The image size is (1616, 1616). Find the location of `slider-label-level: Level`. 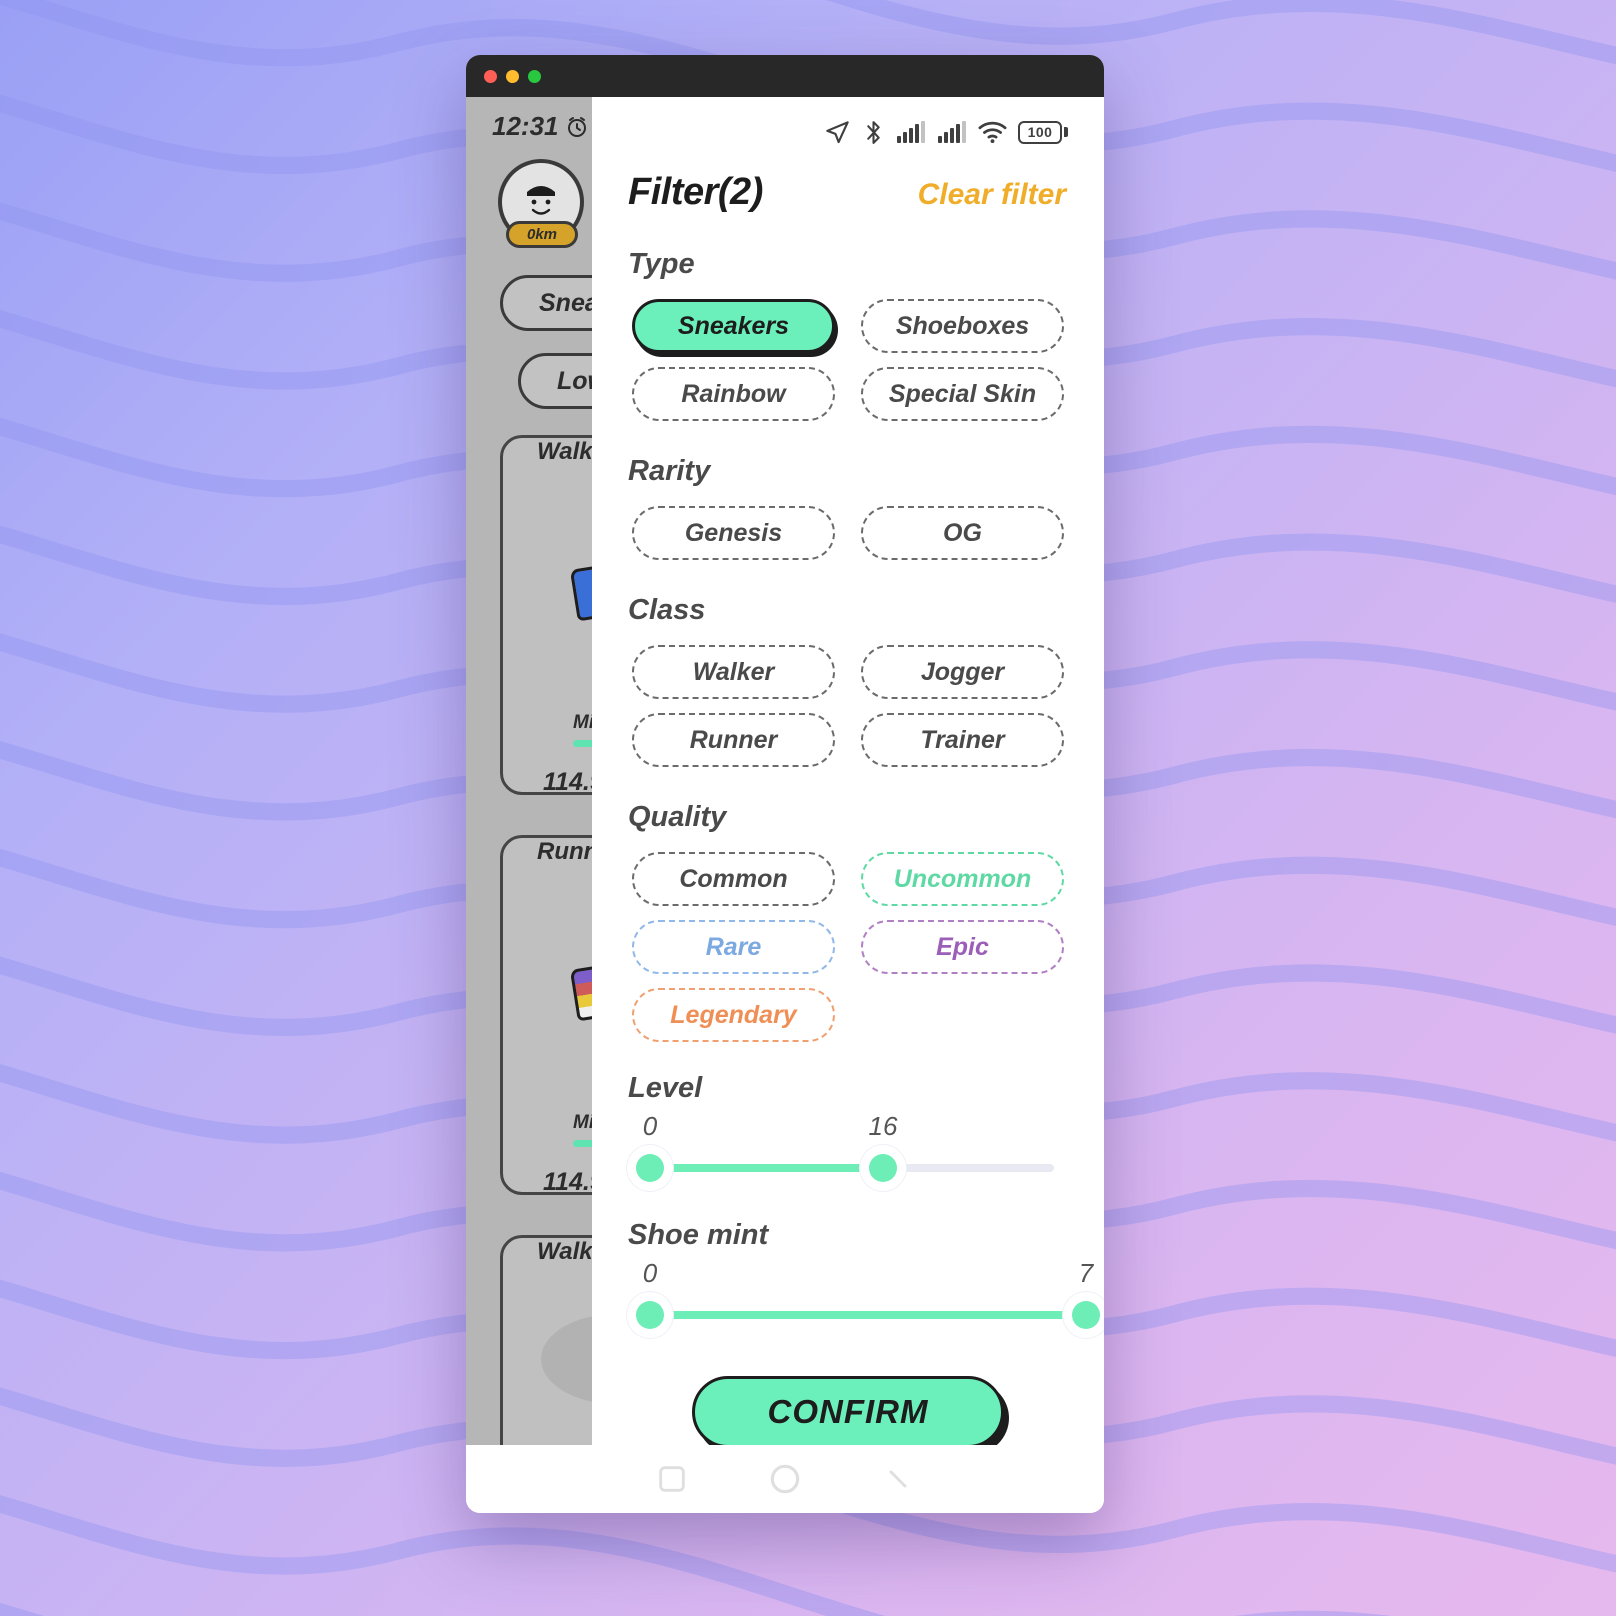

slider-label-level: Level is located at coordinates (665, 1088).